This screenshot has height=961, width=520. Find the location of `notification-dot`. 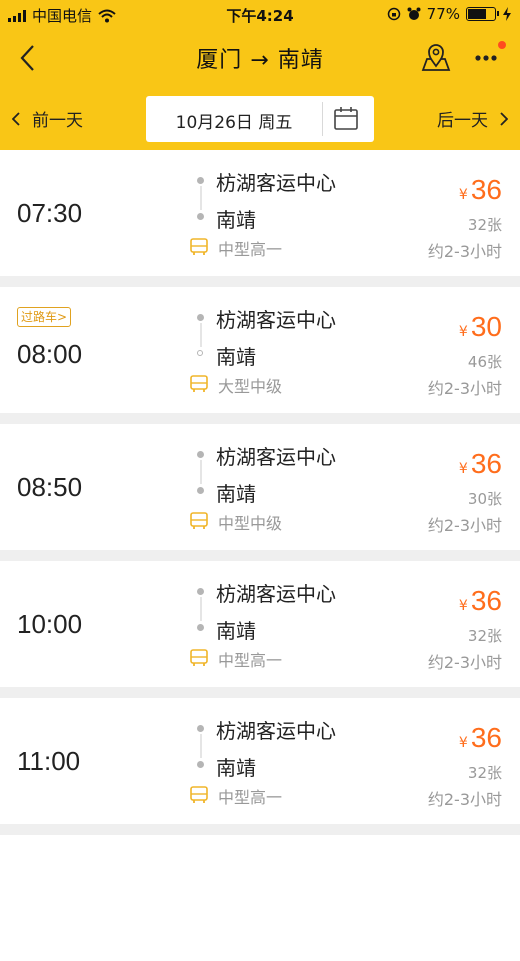

notification-dot is located at coordinates (502, 45).